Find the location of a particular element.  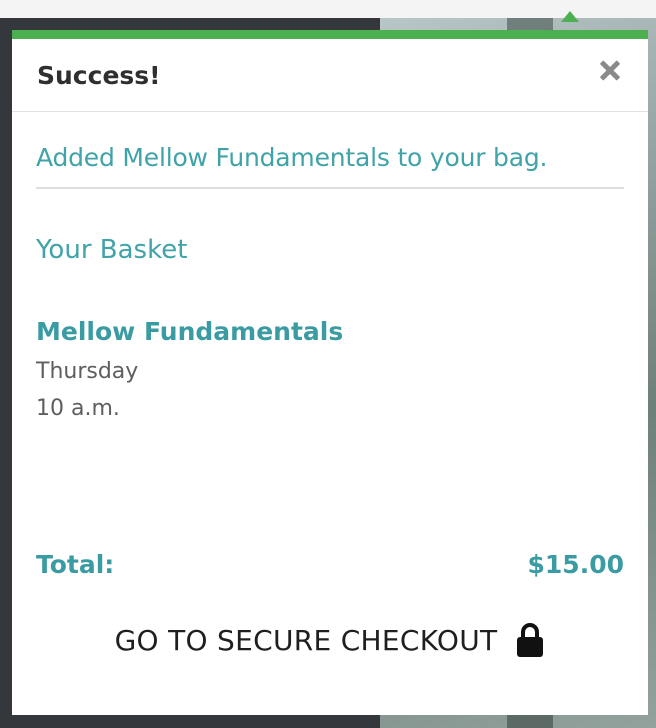

checkout-label: GO TO SECURE CHECKOUT is located at coordinates (306, 640).